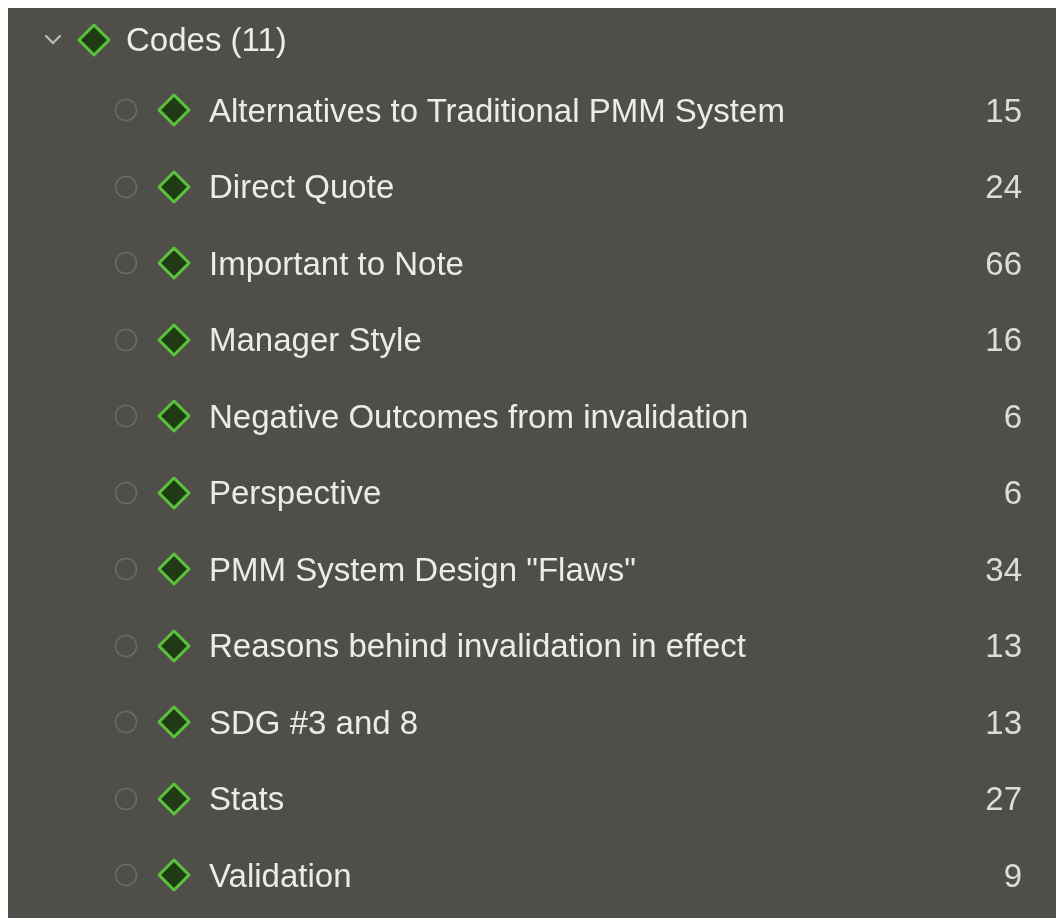  Describe the element at coordinates (1003, 187) in the screenshot. I see `count-label: 24` at that location.